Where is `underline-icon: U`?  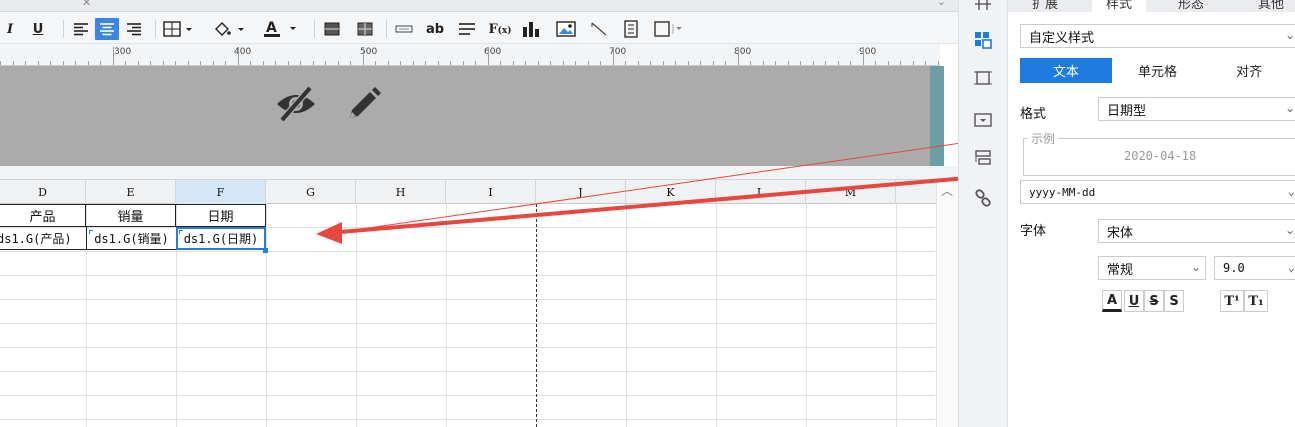 underline-icon: U is located at coordinates (38, 29).